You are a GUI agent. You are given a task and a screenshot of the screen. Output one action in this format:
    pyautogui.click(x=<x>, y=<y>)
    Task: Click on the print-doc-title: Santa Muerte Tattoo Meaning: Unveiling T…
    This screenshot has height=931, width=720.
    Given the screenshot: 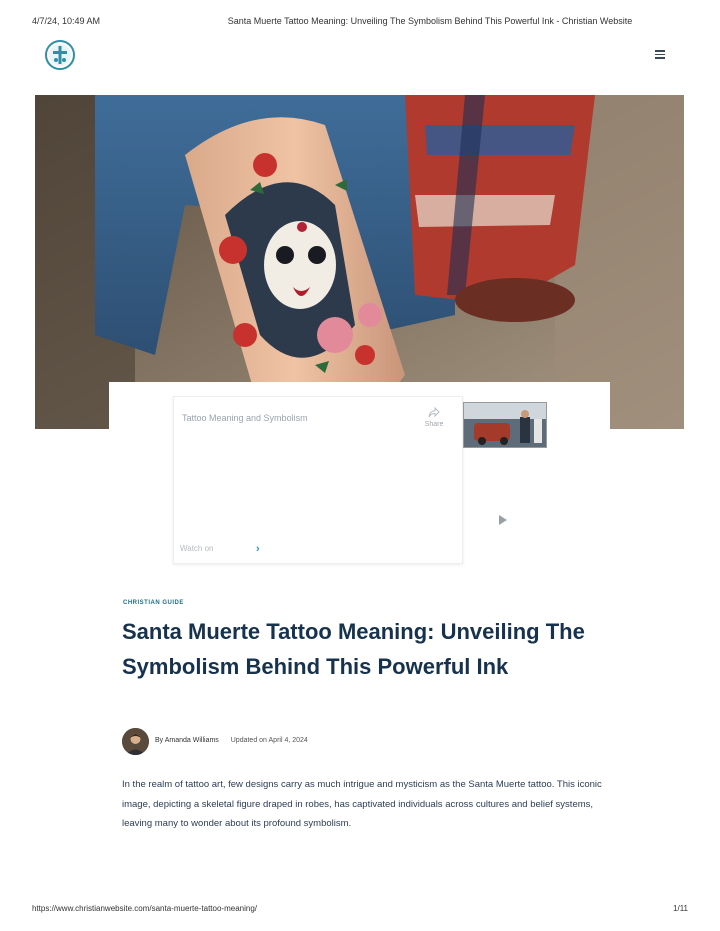 What is the action you would take?
    pyautogui.click(x=430, y=21)
    